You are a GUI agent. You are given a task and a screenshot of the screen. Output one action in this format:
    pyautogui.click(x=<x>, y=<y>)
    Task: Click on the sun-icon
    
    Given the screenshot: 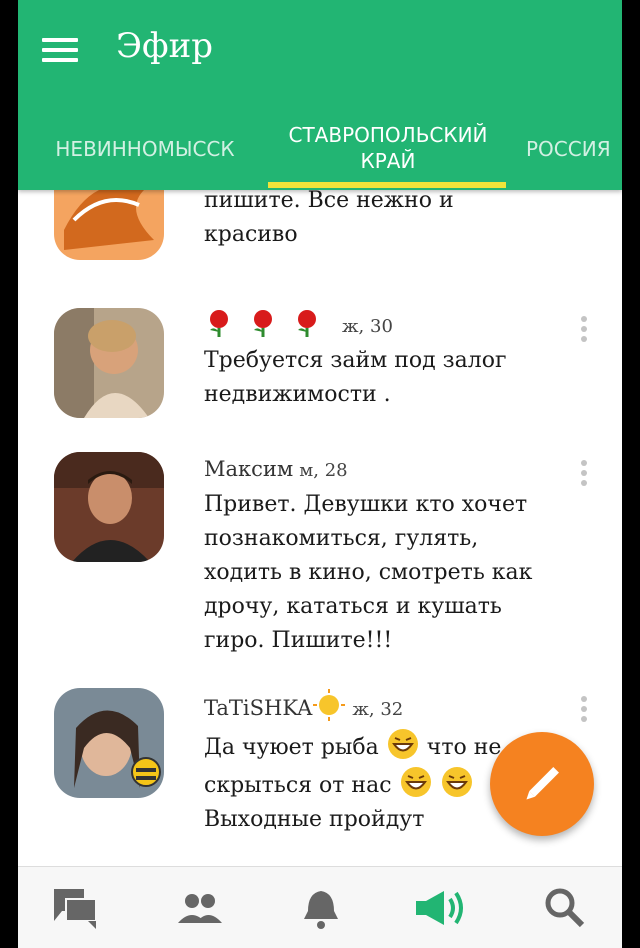 What is the action you would take?
    pyautogui.click(x=329, y=705)
    